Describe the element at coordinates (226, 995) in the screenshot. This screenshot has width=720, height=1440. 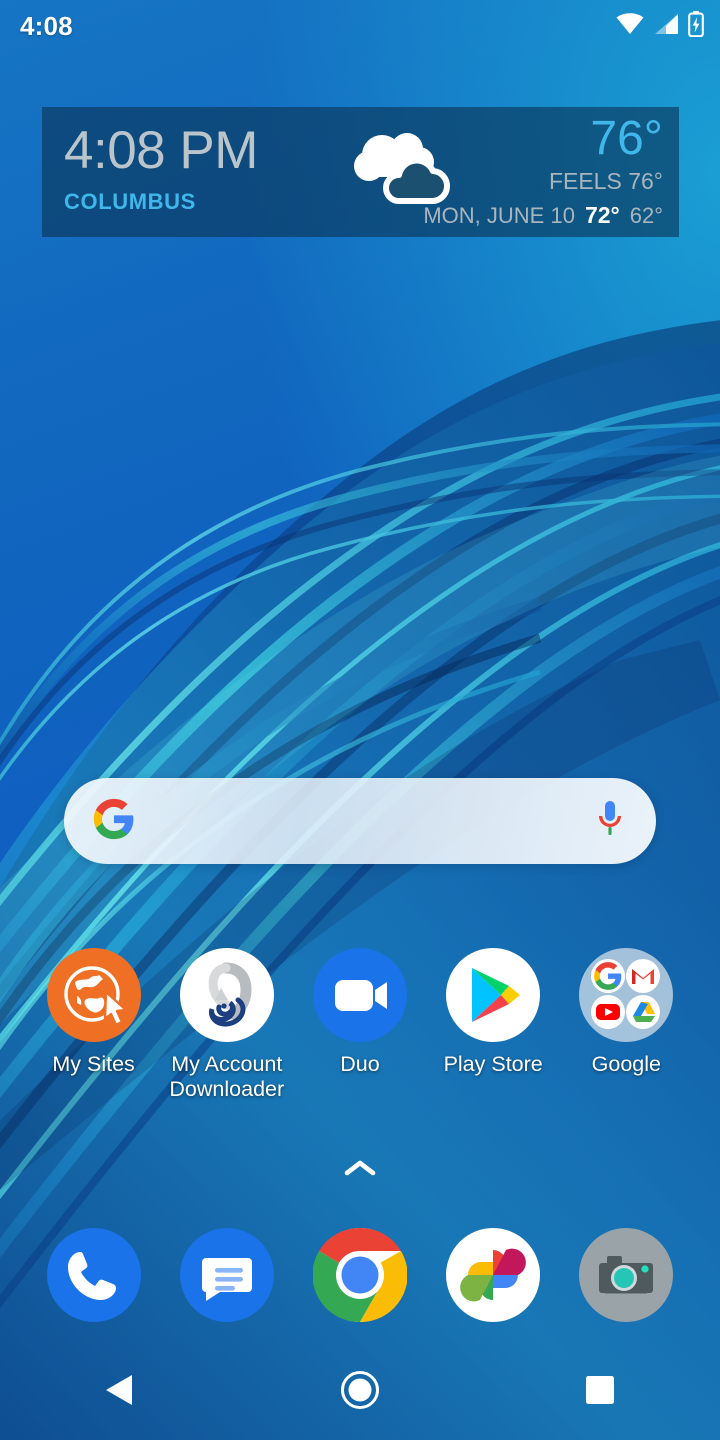
I see `spiral-hook-icon` at that location.